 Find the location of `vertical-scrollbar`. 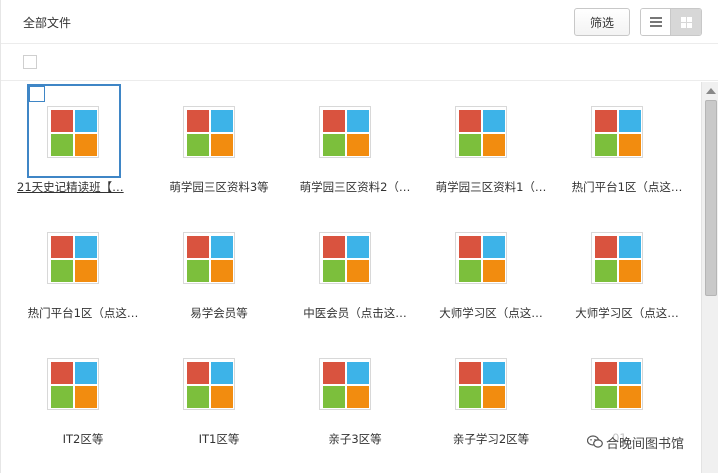

vertical-scrollbar is located at coordinates (709, 277).